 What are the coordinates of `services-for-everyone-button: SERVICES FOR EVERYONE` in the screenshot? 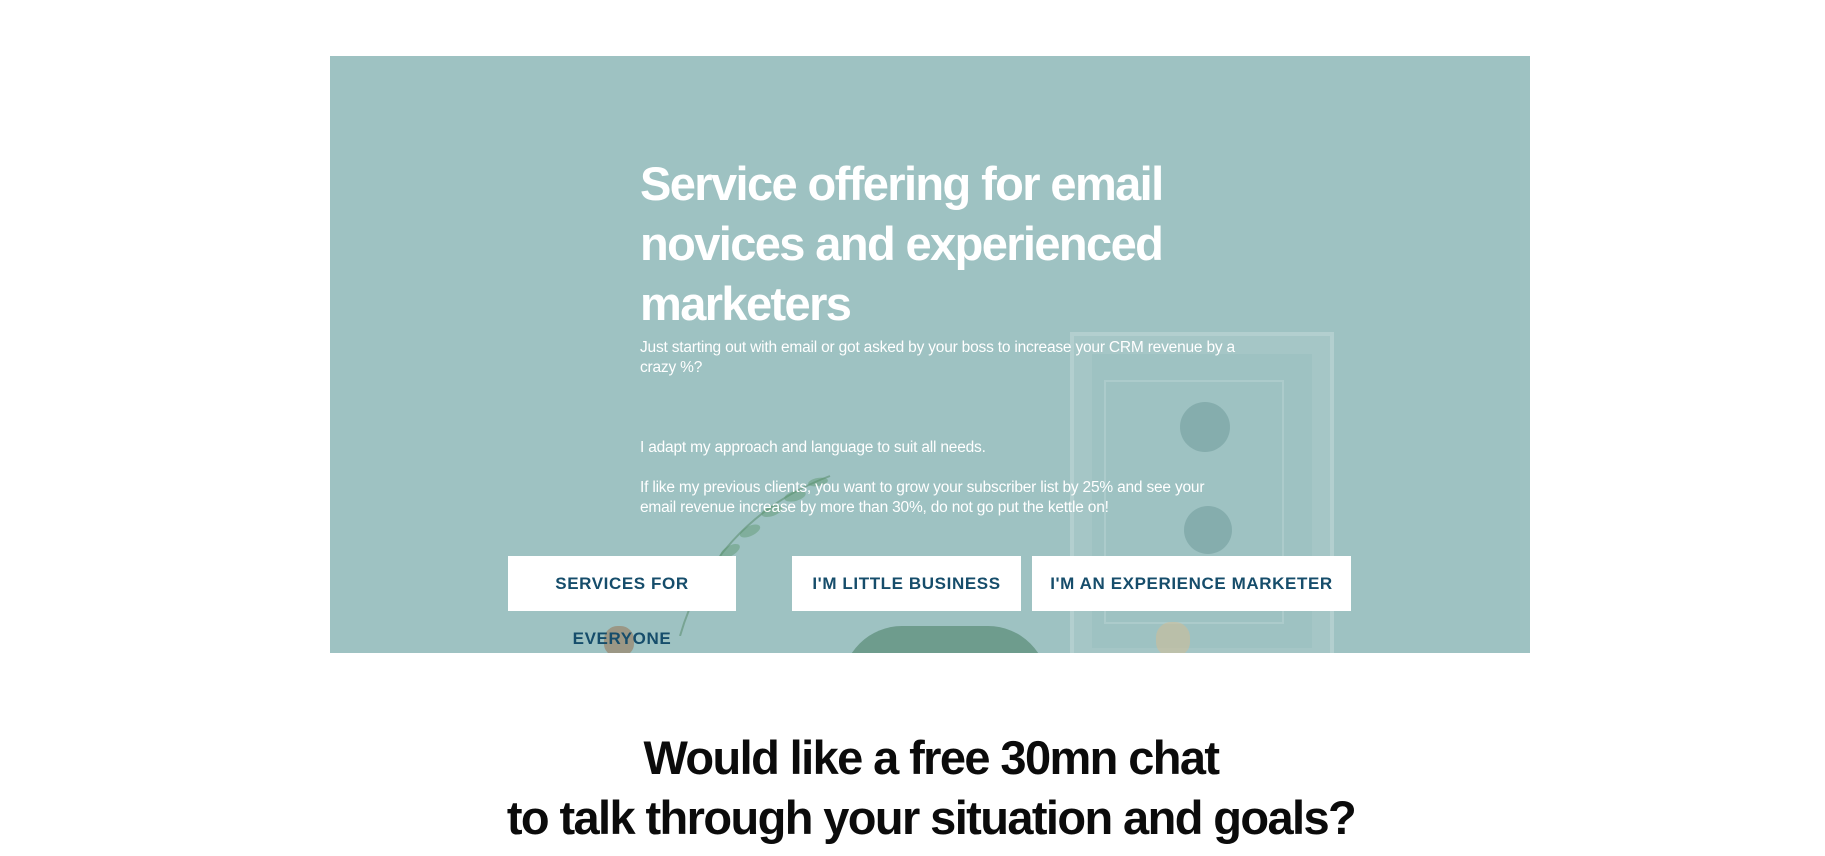 It's located at (622, 602).